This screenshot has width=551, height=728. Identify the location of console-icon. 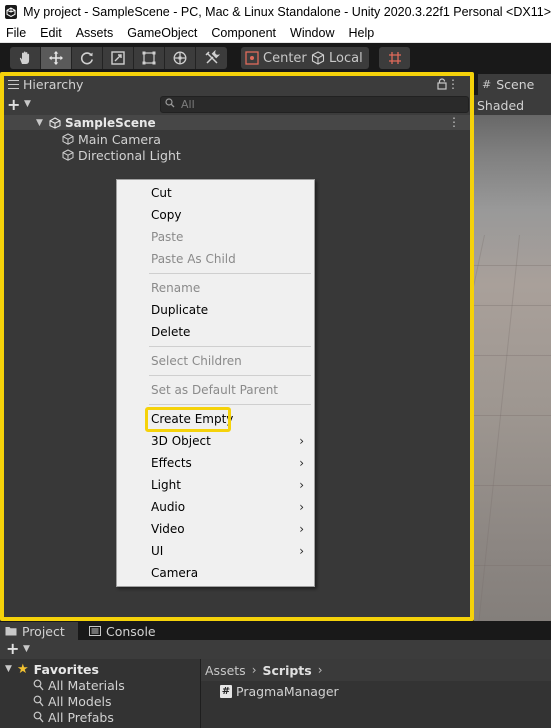
(95, 631).